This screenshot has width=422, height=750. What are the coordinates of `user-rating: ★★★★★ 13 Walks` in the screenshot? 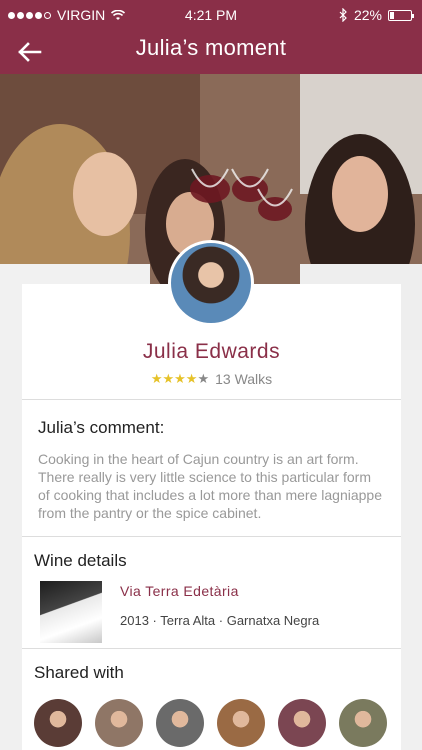 It's located at (211, 378).